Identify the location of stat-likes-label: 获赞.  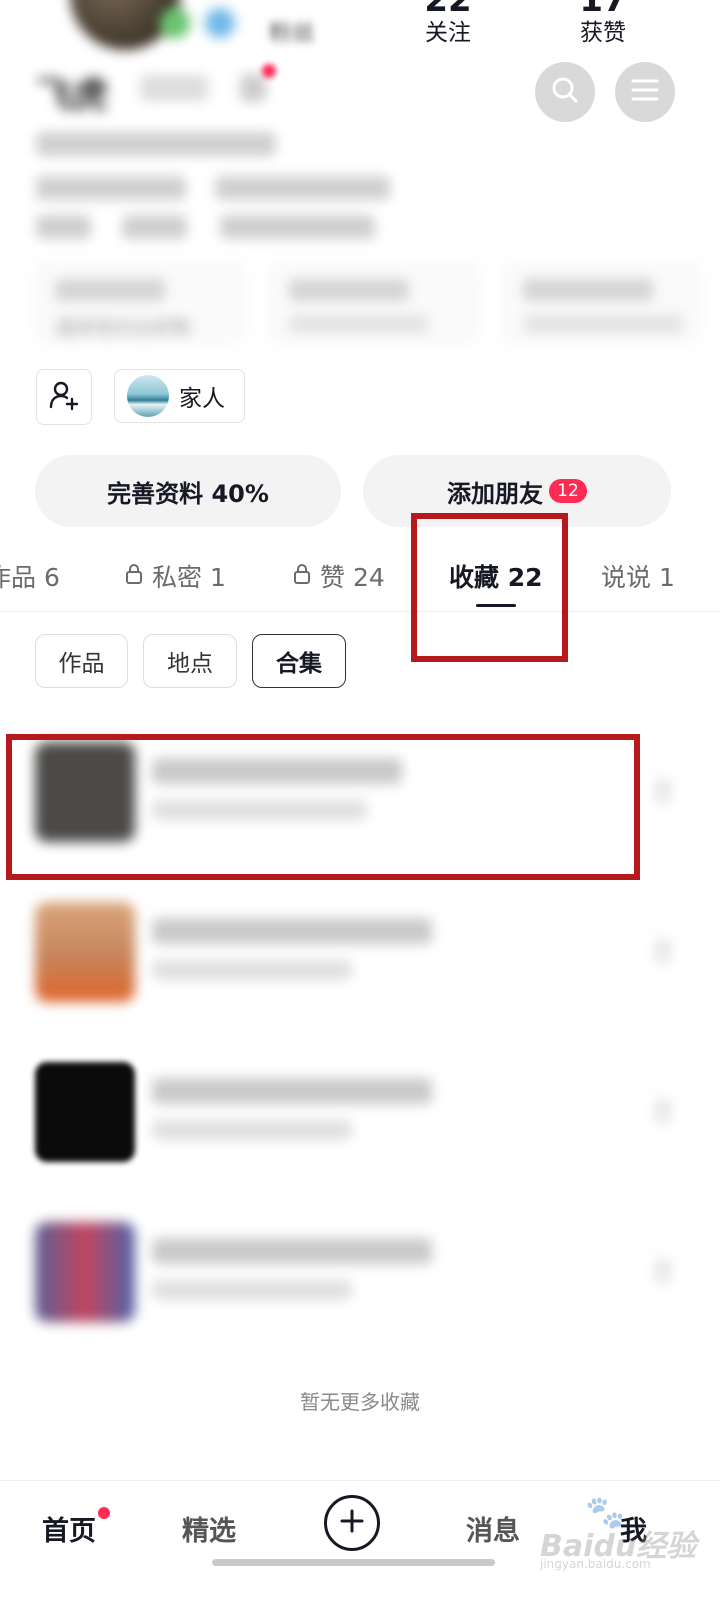
(603, 33).